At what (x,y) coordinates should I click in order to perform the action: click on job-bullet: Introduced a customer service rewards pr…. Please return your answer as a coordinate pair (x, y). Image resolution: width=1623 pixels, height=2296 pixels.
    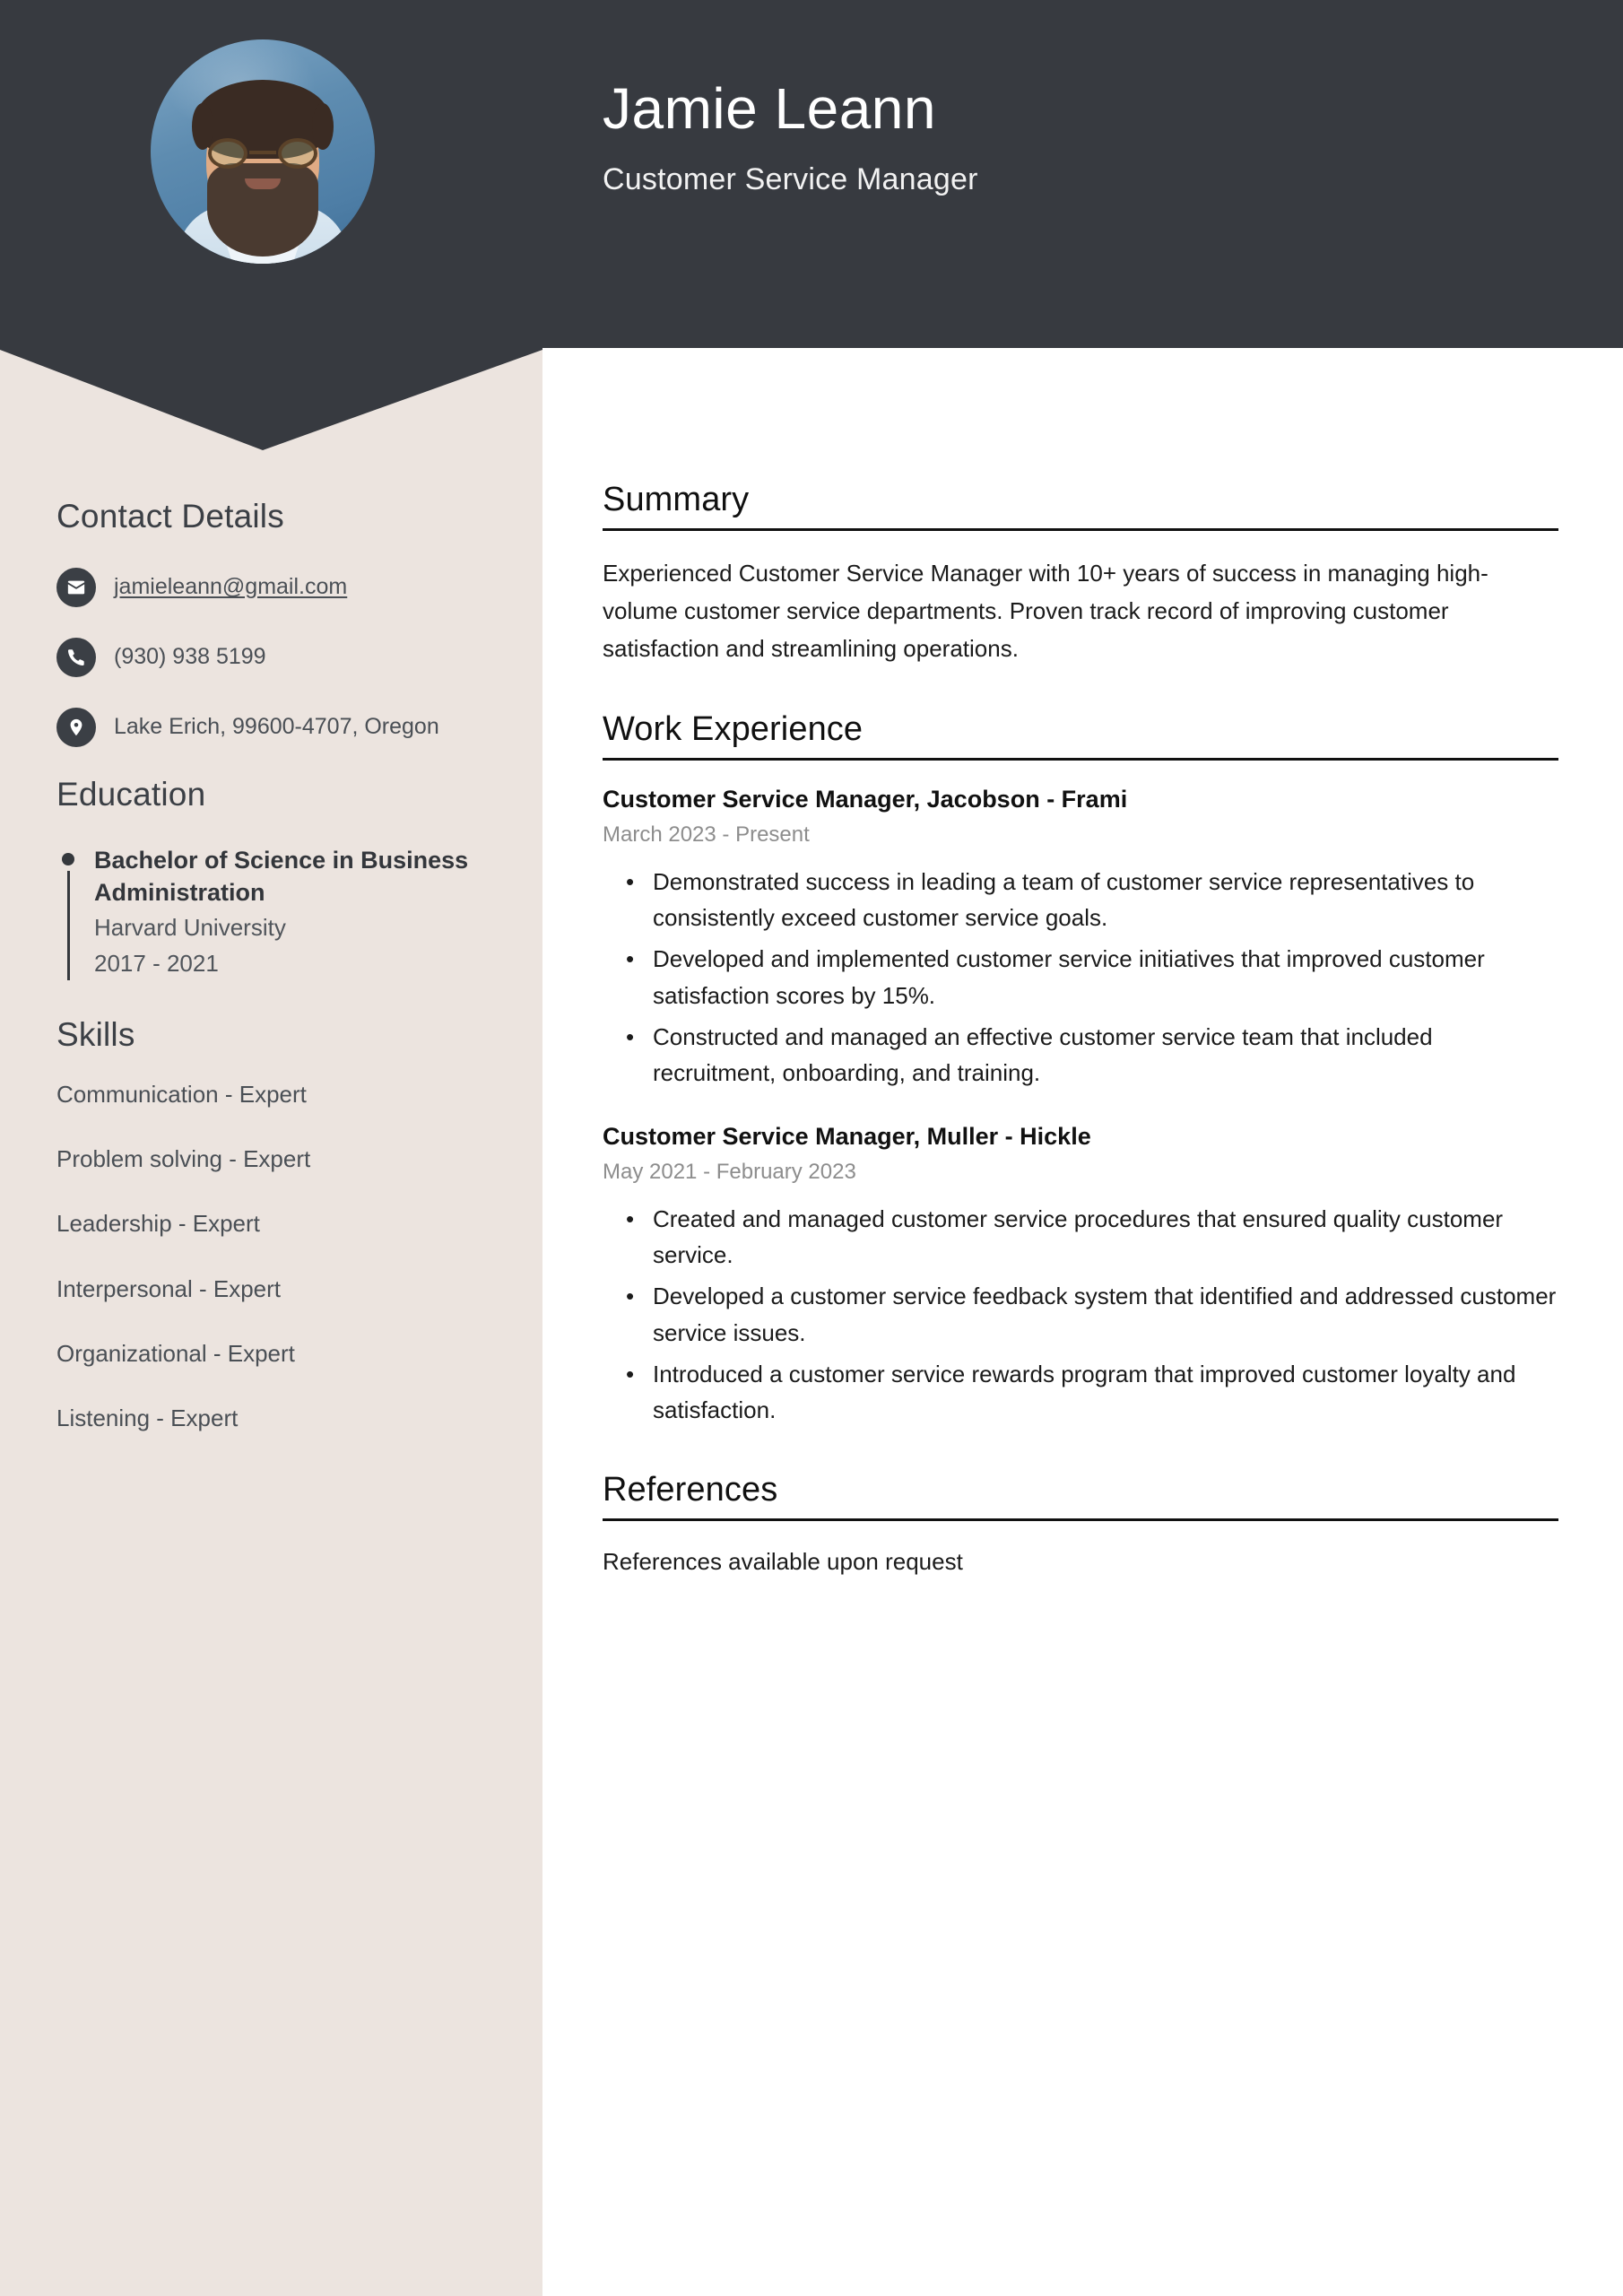
    Looking at the image, I should click on (1092, 1392).